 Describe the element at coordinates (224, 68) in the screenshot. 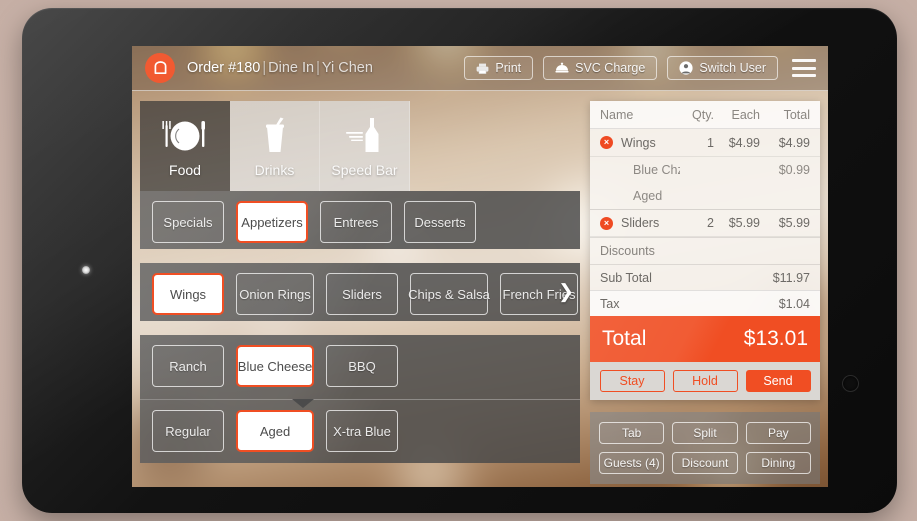

I see `order-number: Order #180` at that location.